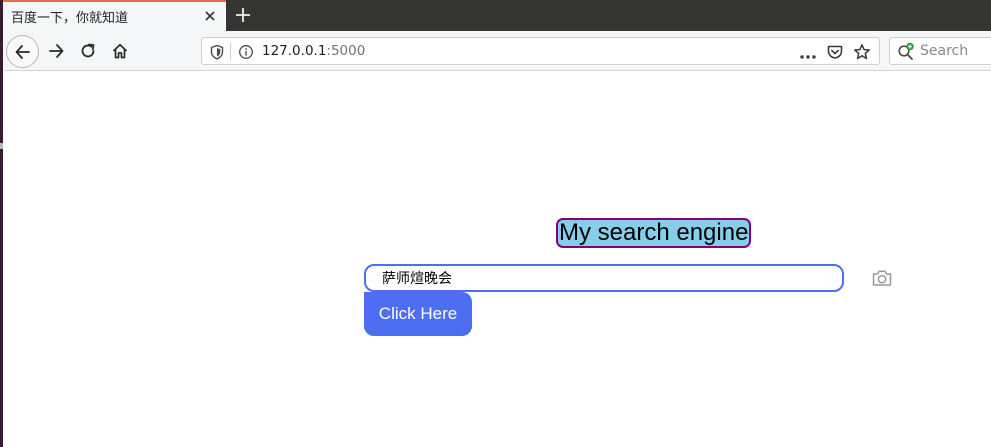  I want to click on shield-icon, so click(217, 54).